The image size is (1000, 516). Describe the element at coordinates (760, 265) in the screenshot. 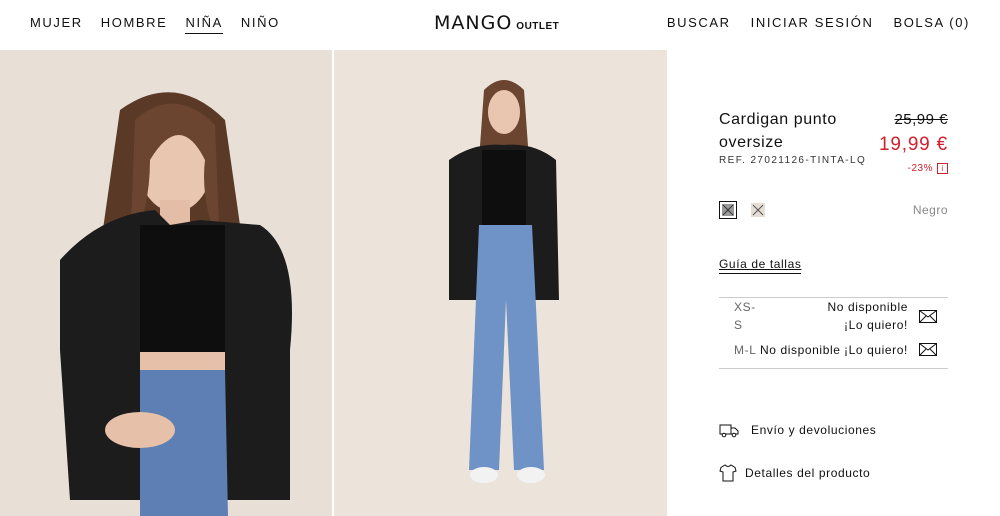

I see `size-guide-link: Guía de tallas` at that location.